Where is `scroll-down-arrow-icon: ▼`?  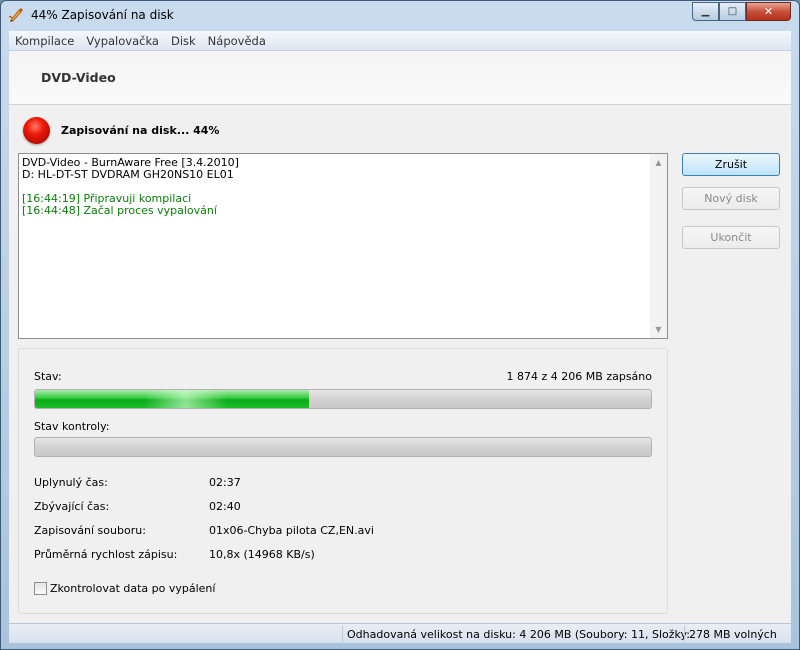 scroll-down-arrow-icon: ▼ is located at coordinates (658, 329).